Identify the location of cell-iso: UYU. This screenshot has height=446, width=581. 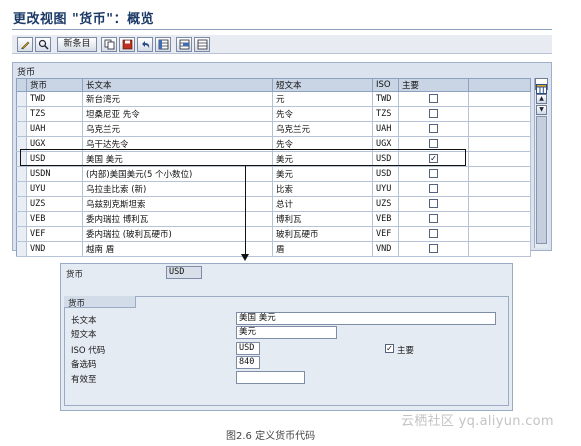
(385, 189).